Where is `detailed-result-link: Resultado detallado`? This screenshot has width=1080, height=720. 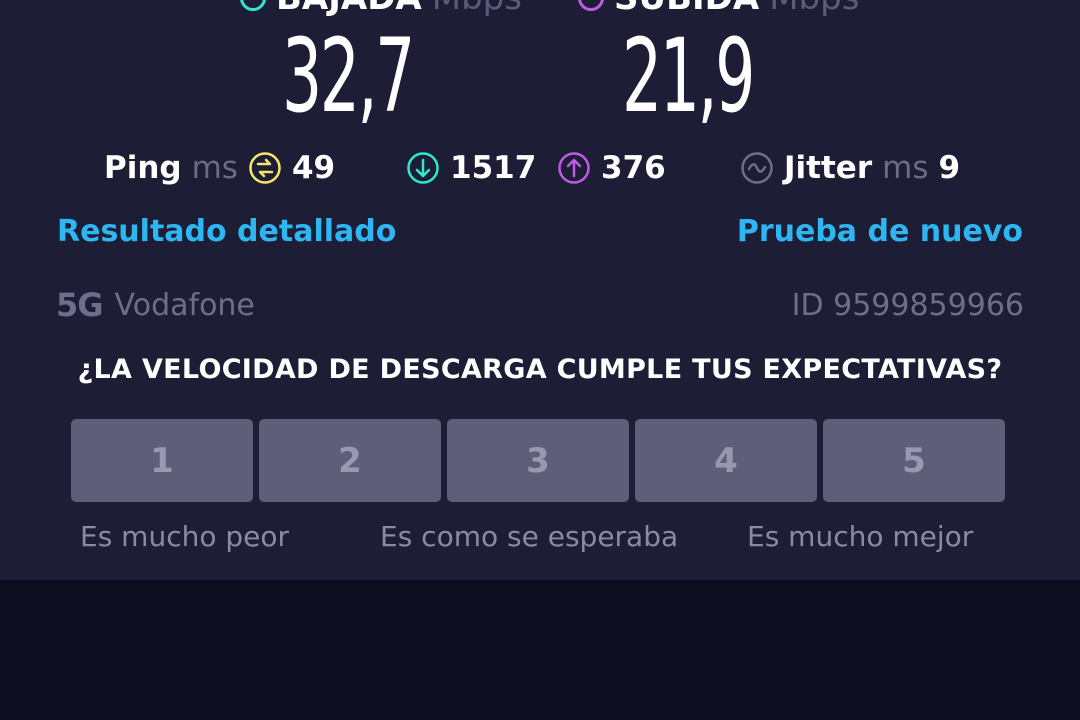 detailed-result-link: Resultado detallado is located at coordinates (226, 231).